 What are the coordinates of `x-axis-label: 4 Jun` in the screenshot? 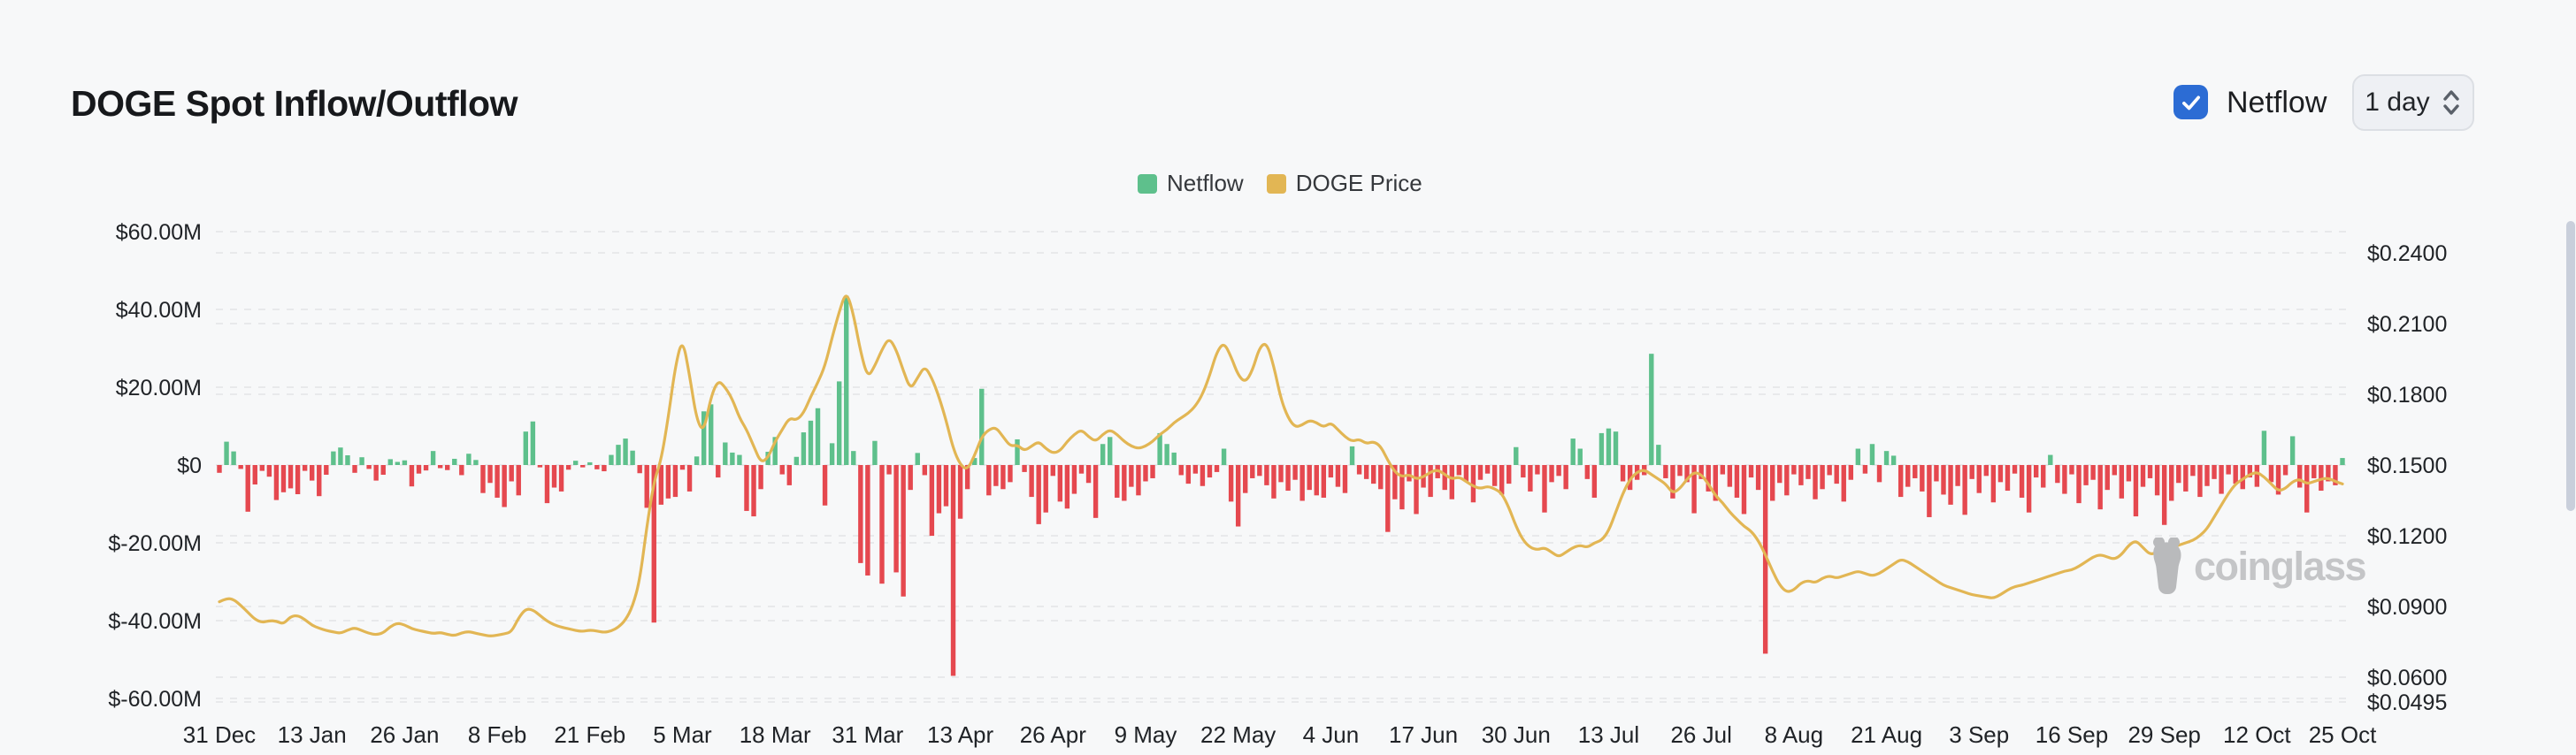 It's located at (1331, 734).